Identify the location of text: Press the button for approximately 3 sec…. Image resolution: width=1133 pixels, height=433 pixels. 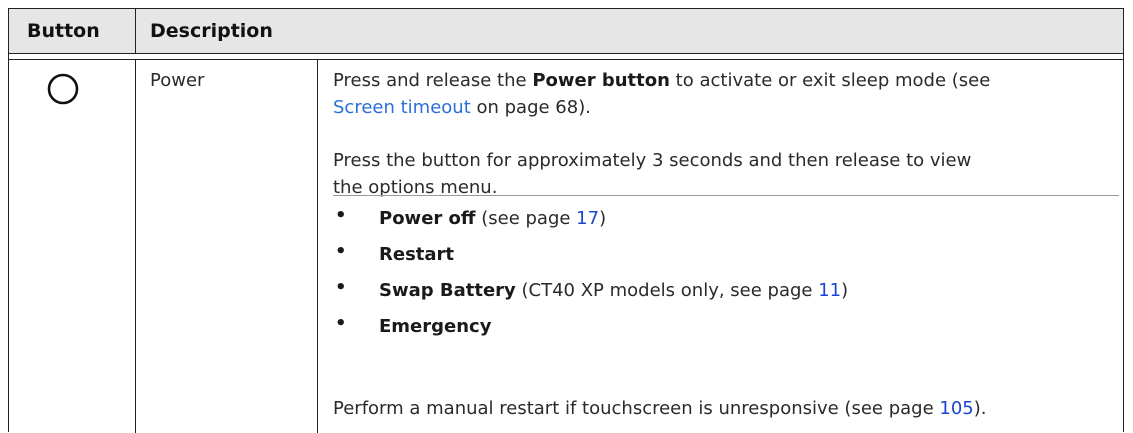
(652, 160).